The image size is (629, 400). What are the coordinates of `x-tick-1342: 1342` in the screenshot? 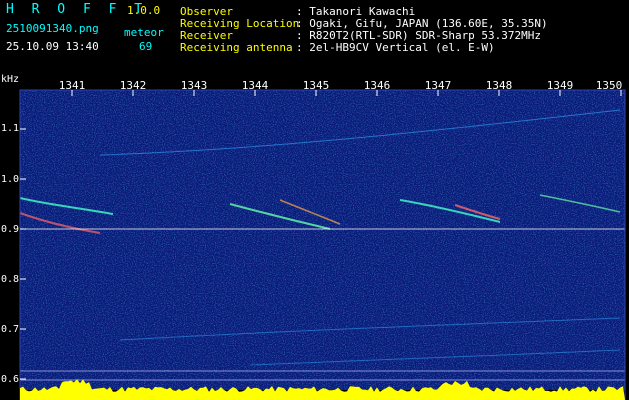 It's located at (133, 85).